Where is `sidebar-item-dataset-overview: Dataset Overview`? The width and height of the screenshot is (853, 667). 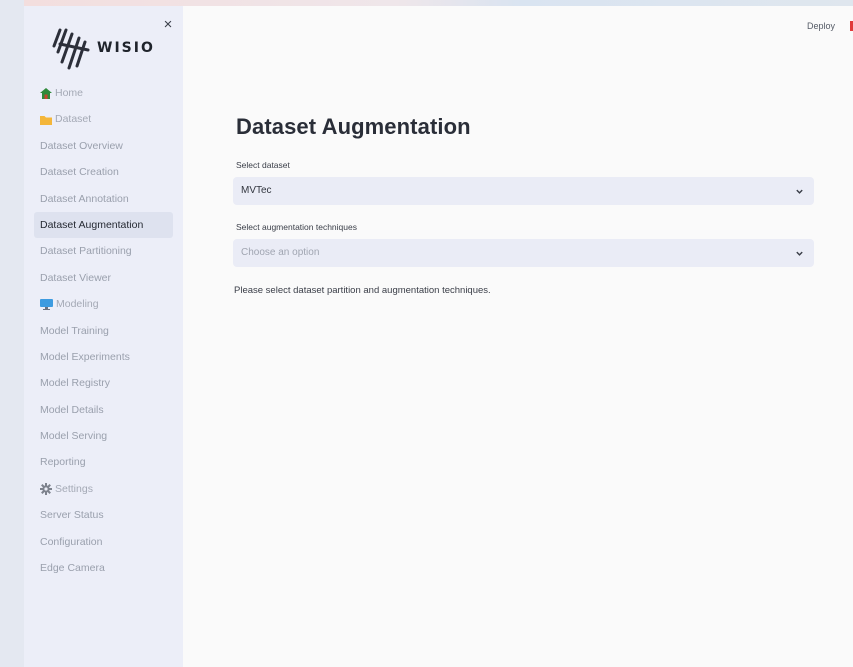
sidebar-item-dataset-overview: Dataset Overview is located at coordinates (103, 146).